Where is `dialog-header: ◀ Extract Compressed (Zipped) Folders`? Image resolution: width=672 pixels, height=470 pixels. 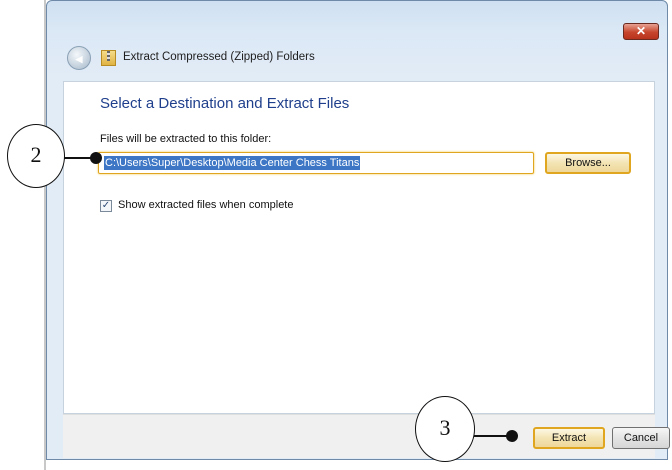
dialog-header: ◀ Extract Compressed (Zipped) Folders is located at coordinates (357, 59).